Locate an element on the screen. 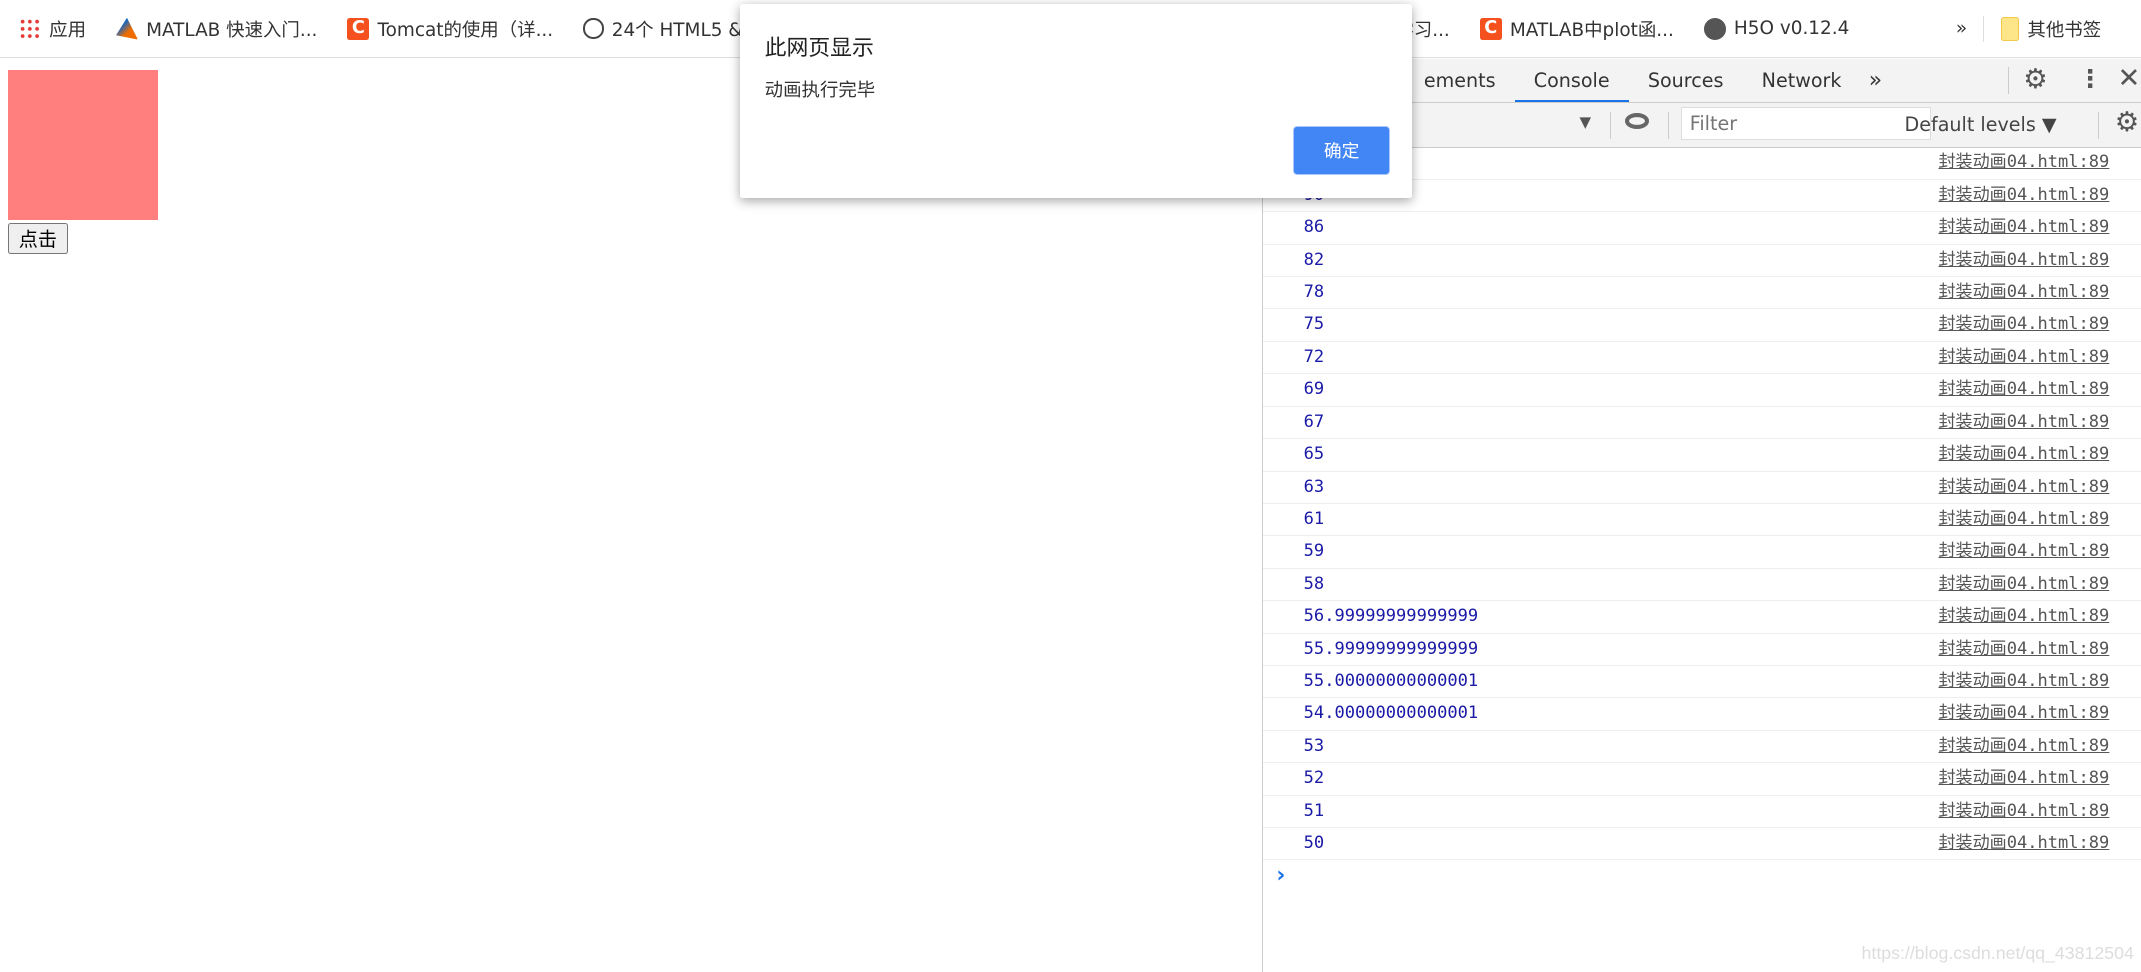  dialog-message: 动画执行完毕 is located at coordinates (820, 91).